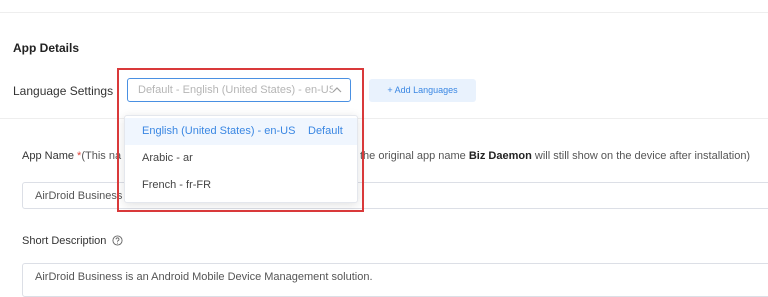 Image resolution: width=768 pixels, height=297 pixels. Describe the element at coordinates (219, 131) in the screenshot. I see `language-option-label: English (United States) - en-US` at that location.